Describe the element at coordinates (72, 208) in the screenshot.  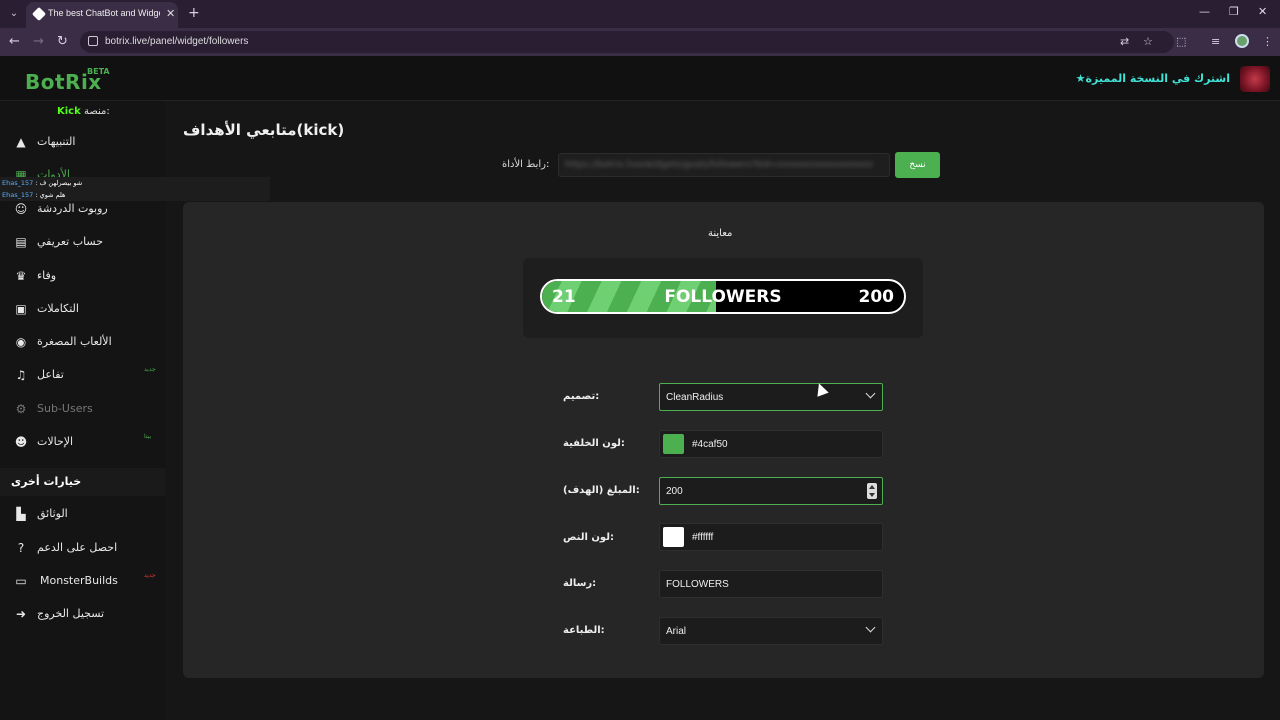
I see `sidebar-item-label: روبوت الدردشة` at that location.